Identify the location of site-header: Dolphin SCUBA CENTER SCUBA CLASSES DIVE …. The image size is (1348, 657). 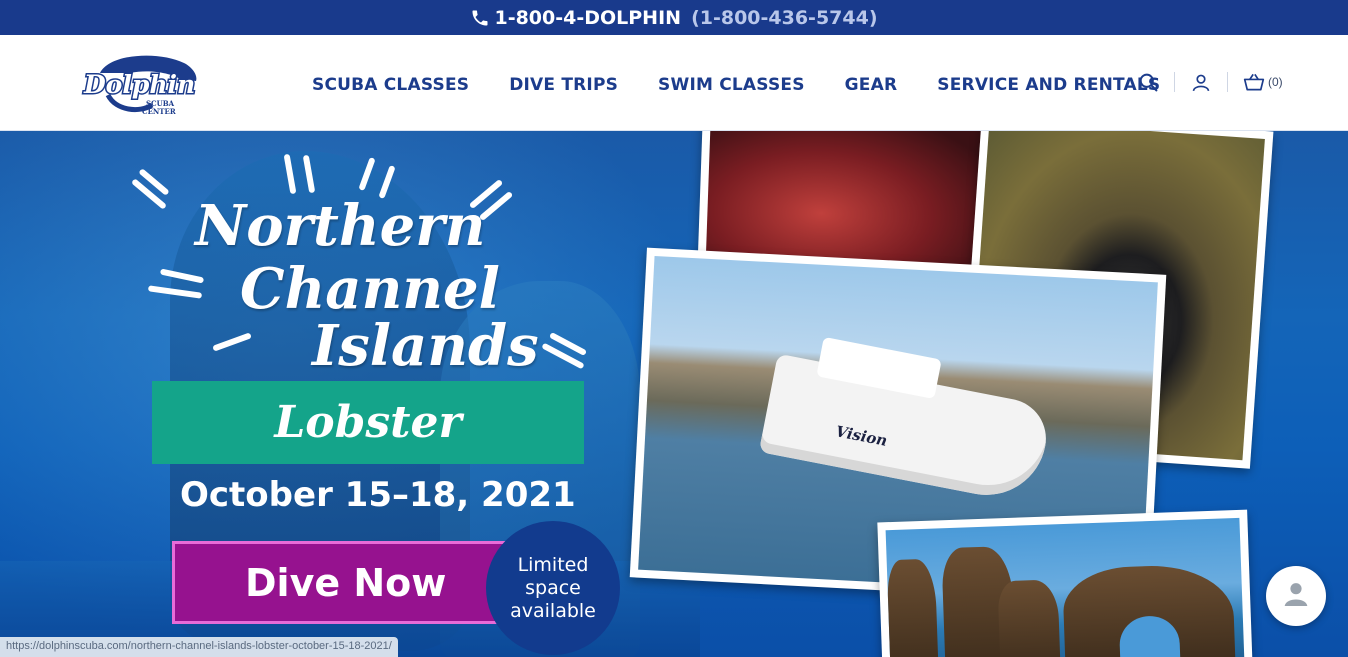
(674, 83).